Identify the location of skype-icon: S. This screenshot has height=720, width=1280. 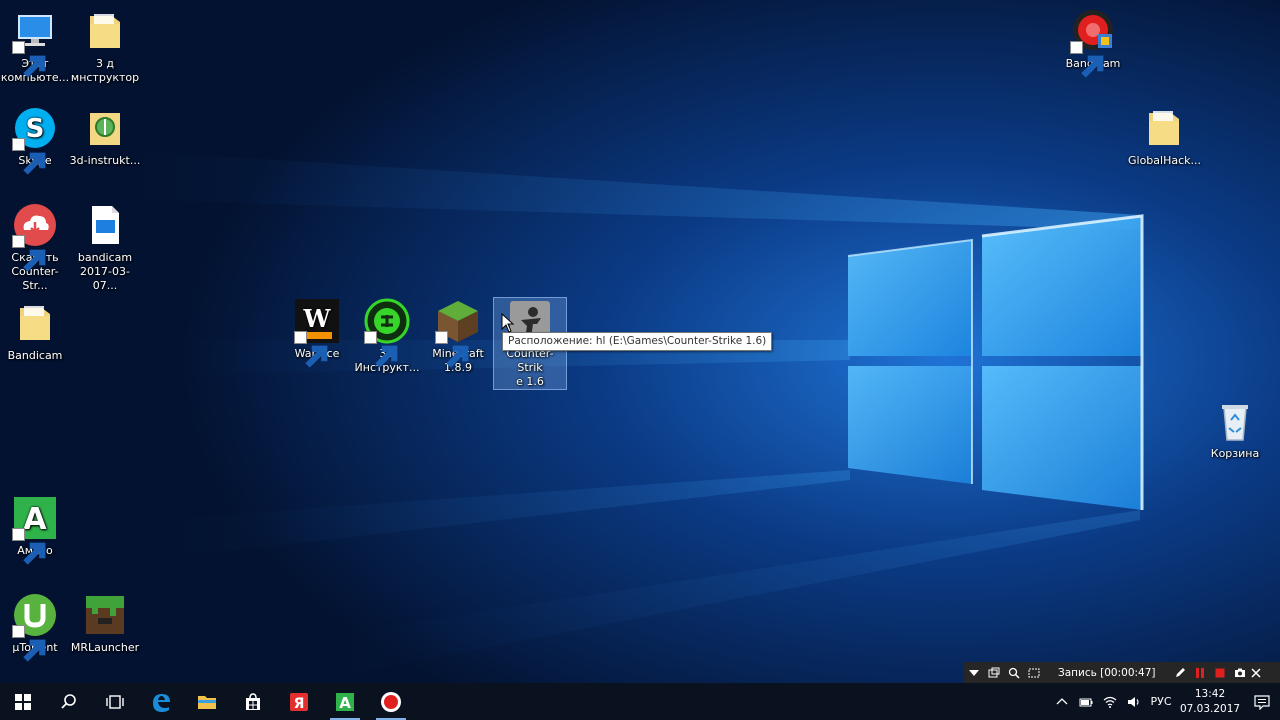
(35, 140).